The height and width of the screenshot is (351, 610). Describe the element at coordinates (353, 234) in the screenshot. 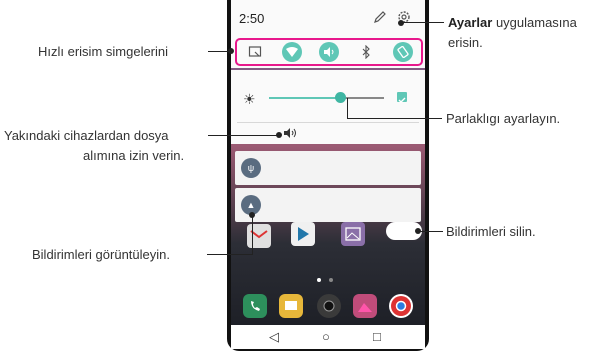

I see `gallery-app-icon` at that location.